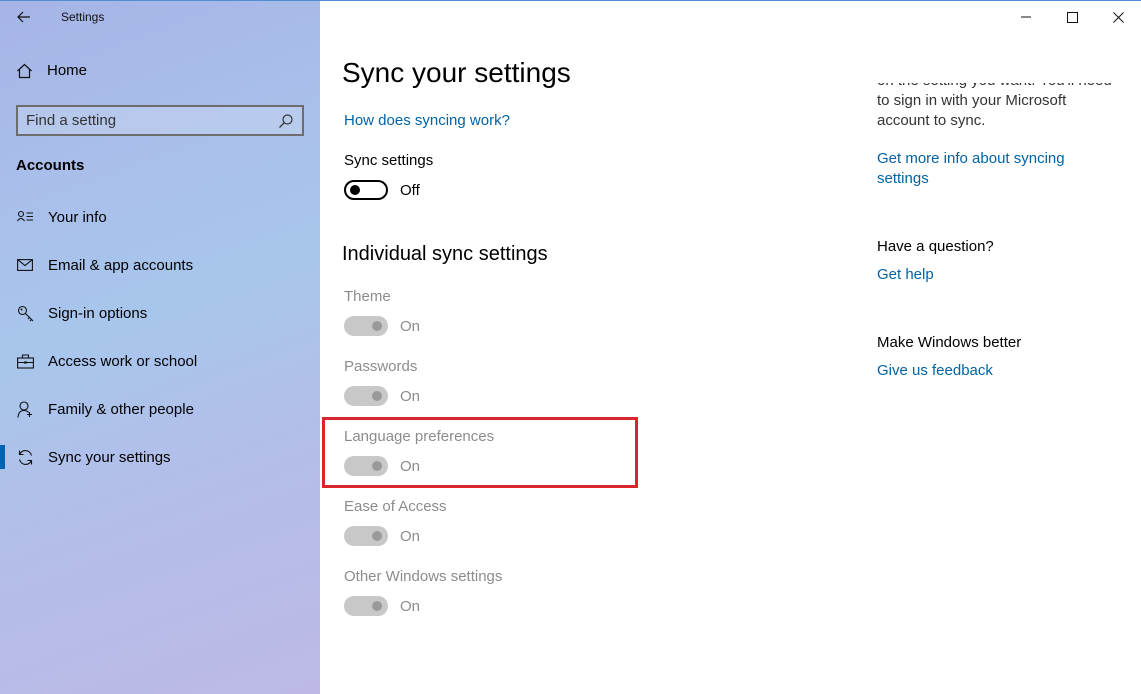 The image size is (1141, 694). Describe the element at coordinates (286, 121) in the screenshot. I see `search-icon` at that location.